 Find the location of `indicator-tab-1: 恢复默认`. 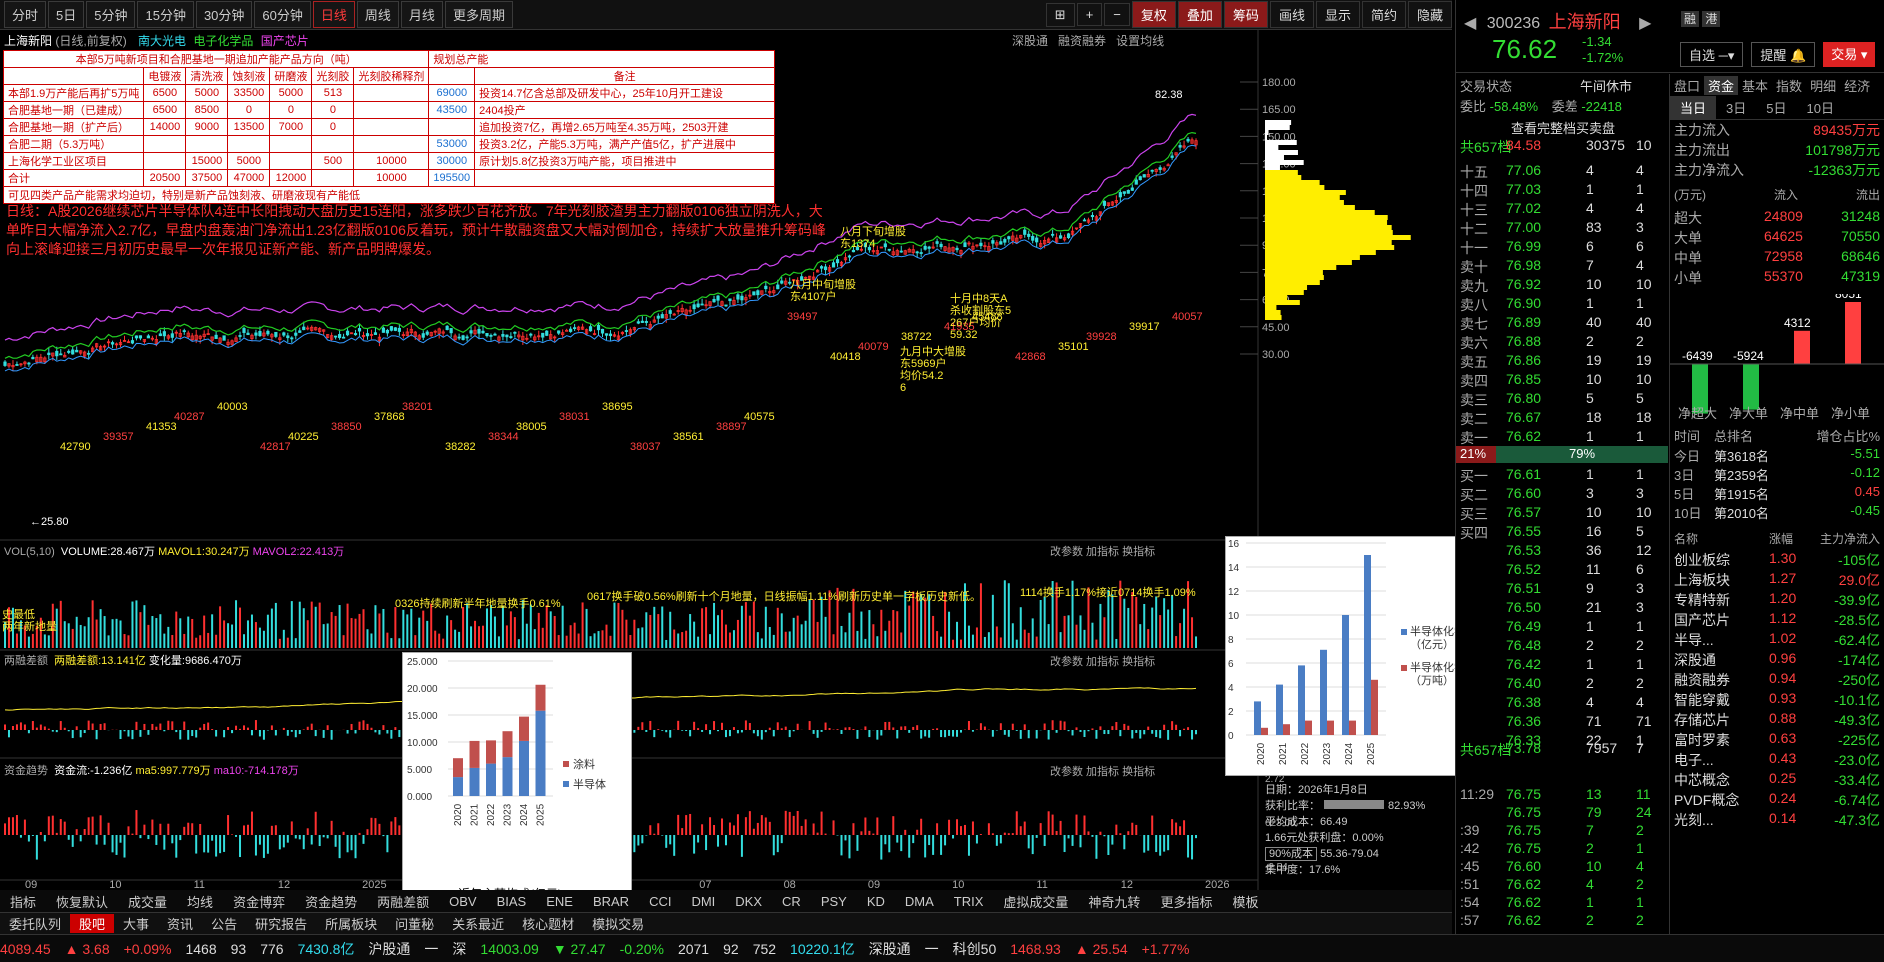

indicator-tab-1: 恢复默认 is located at coordinates (82, 901).